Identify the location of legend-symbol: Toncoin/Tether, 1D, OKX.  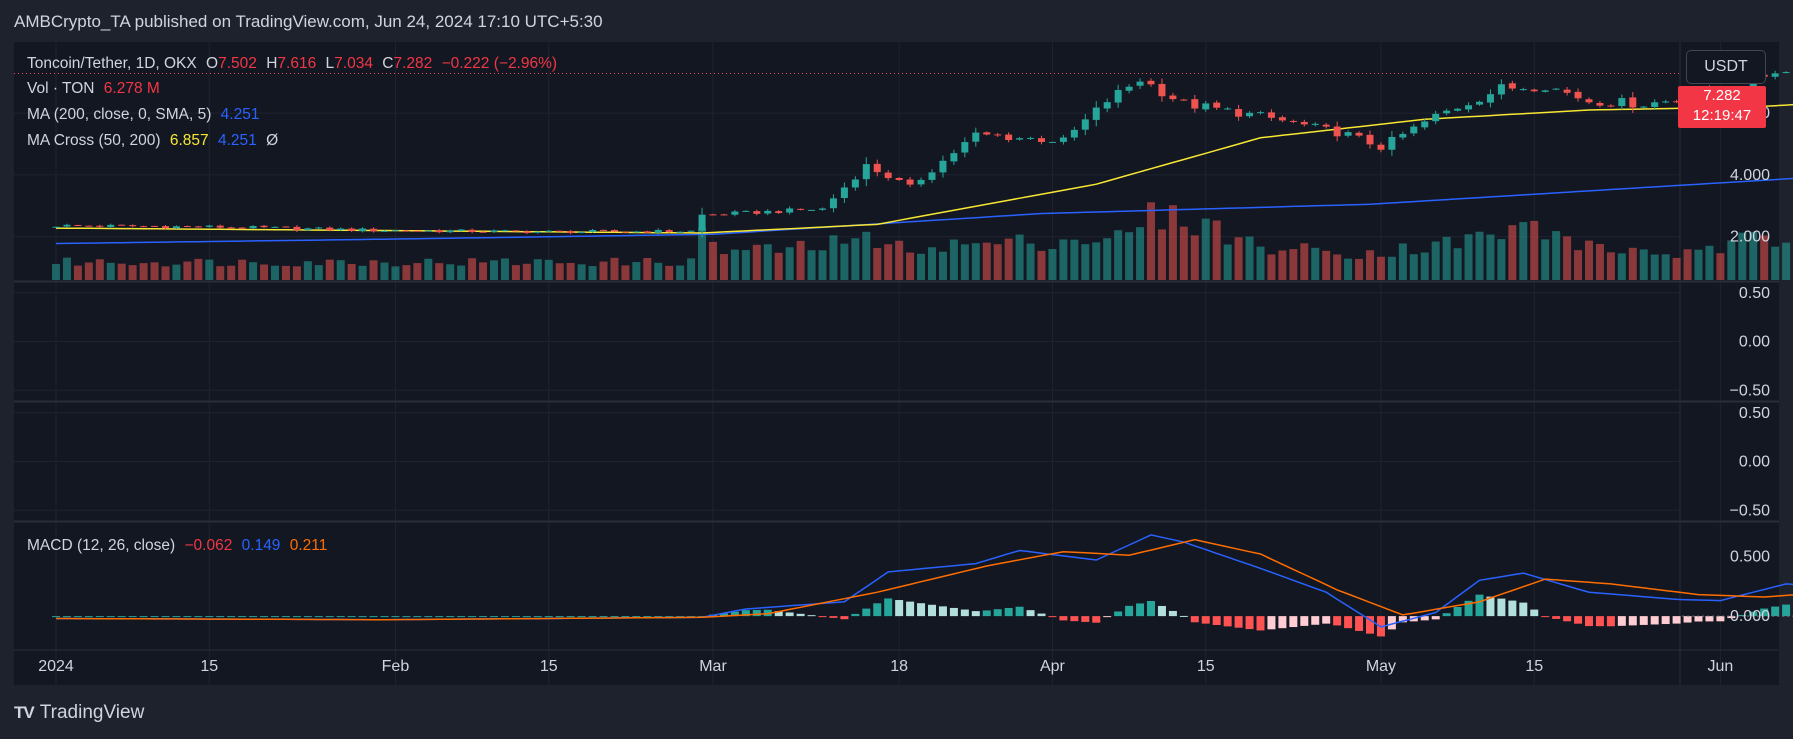
(112, 63).